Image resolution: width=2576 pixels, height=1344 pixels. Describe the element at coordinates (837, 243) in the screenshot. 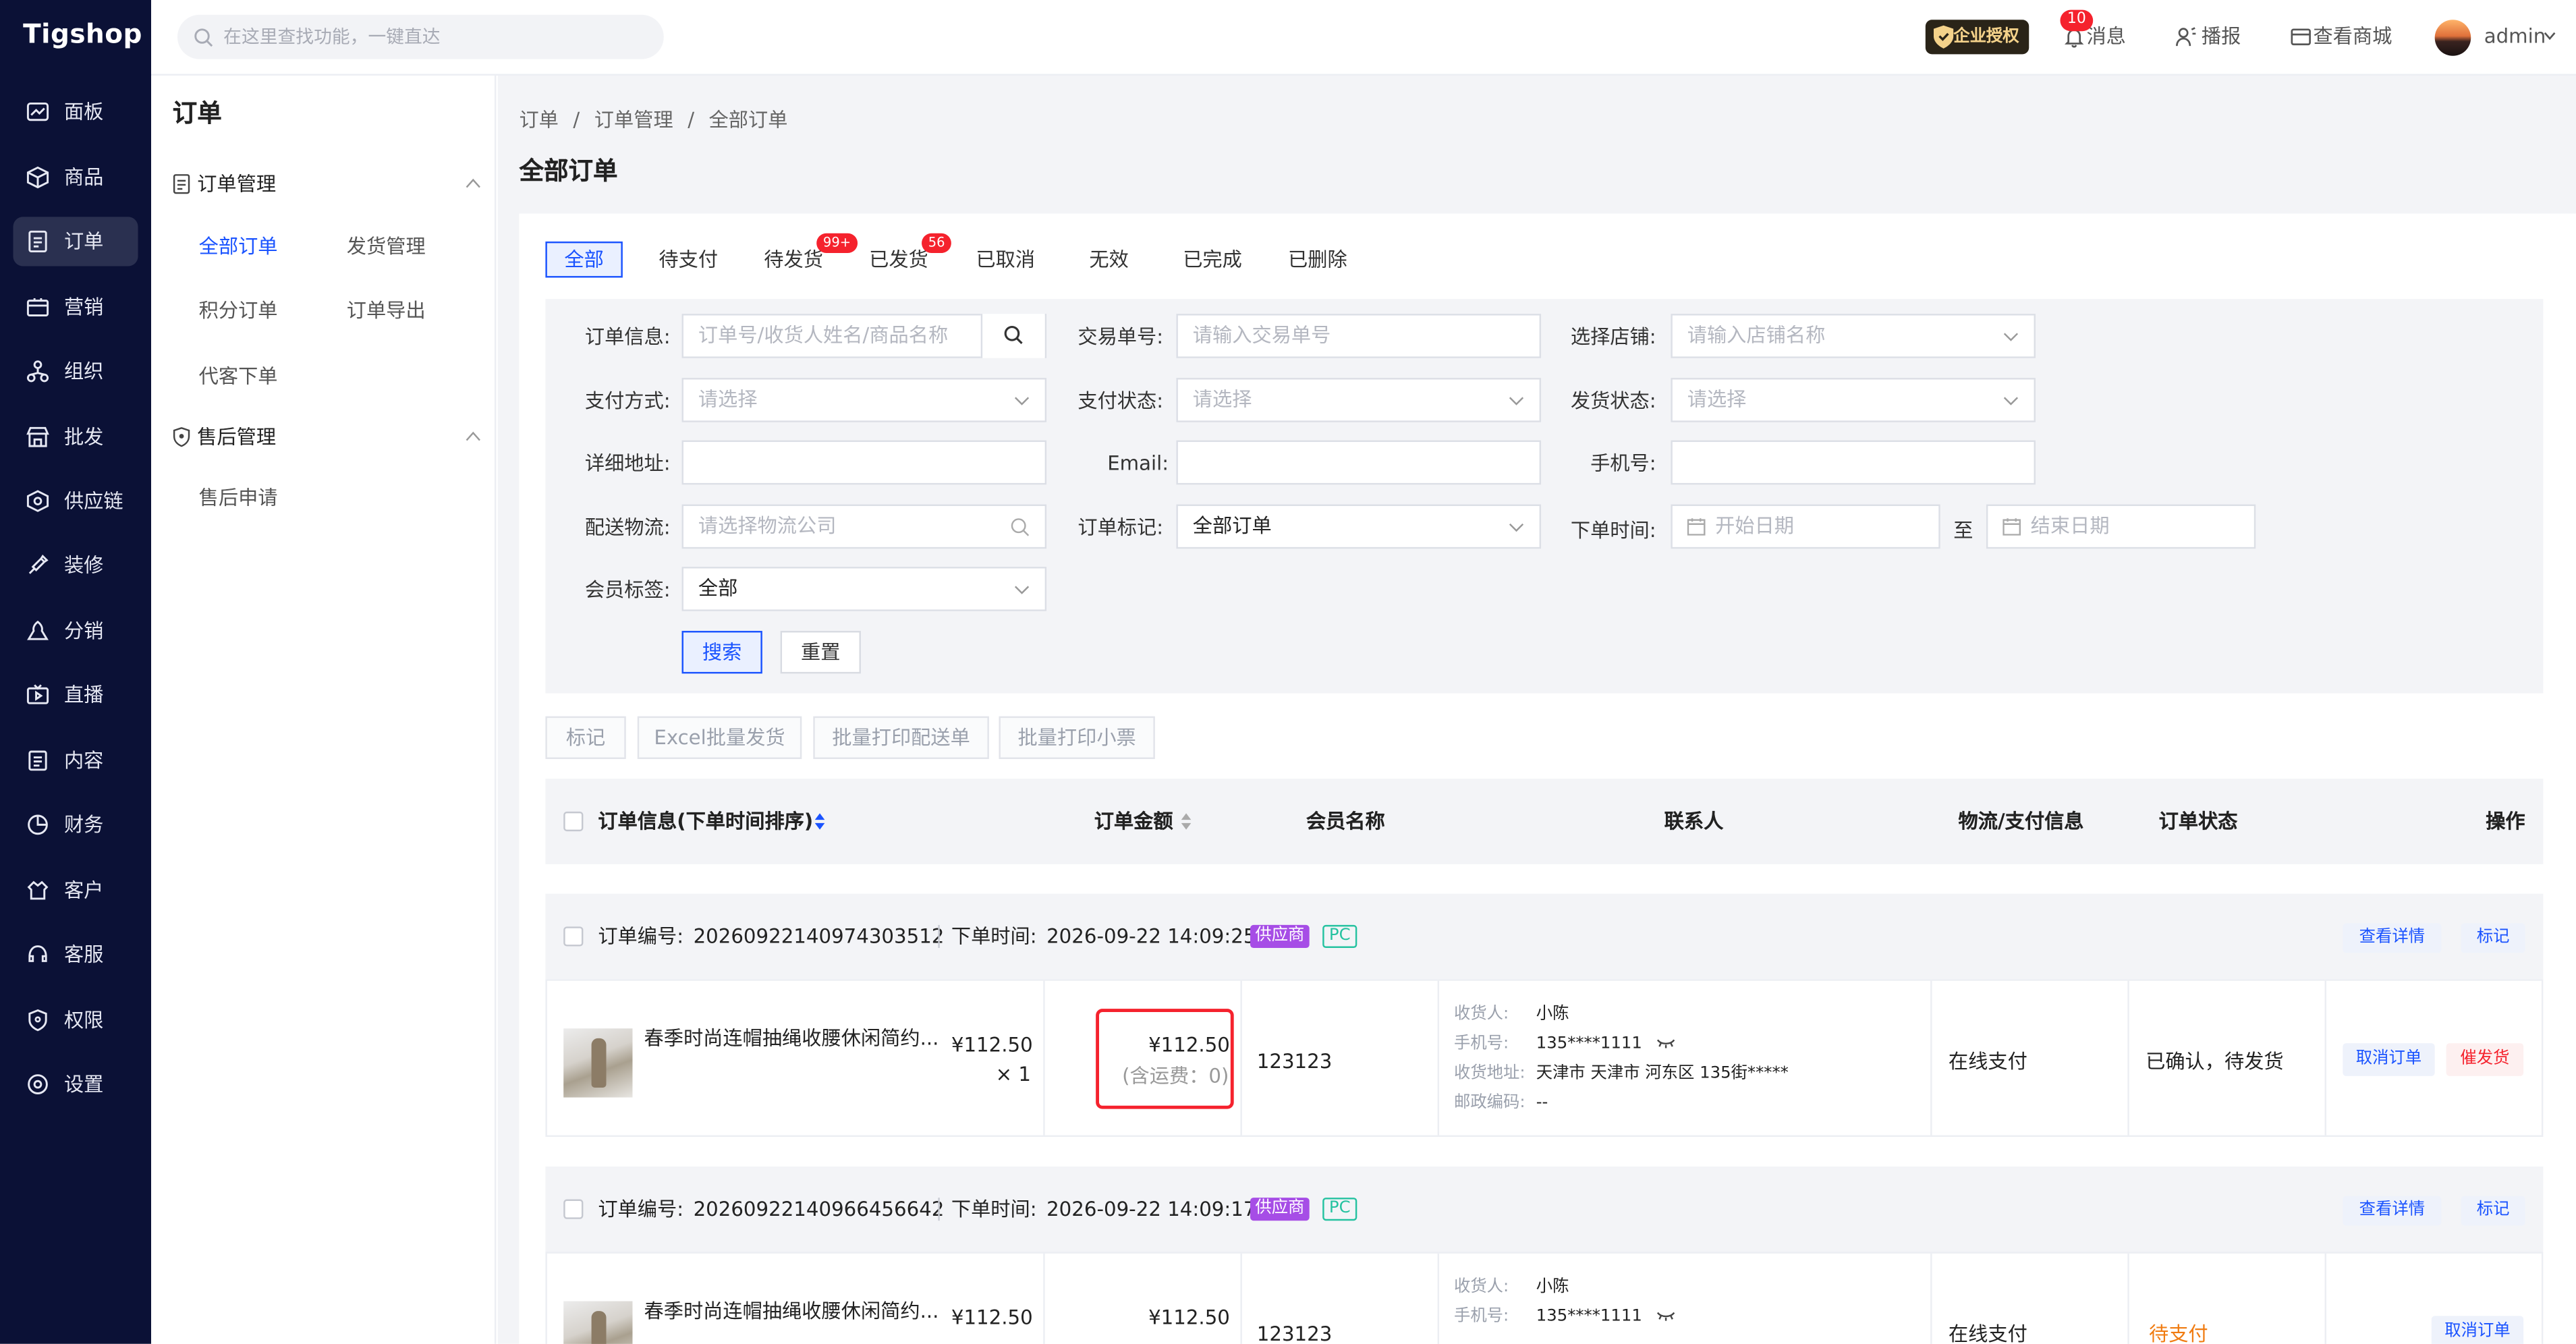

I see `pending-shipment-badge: 99+` at that location.